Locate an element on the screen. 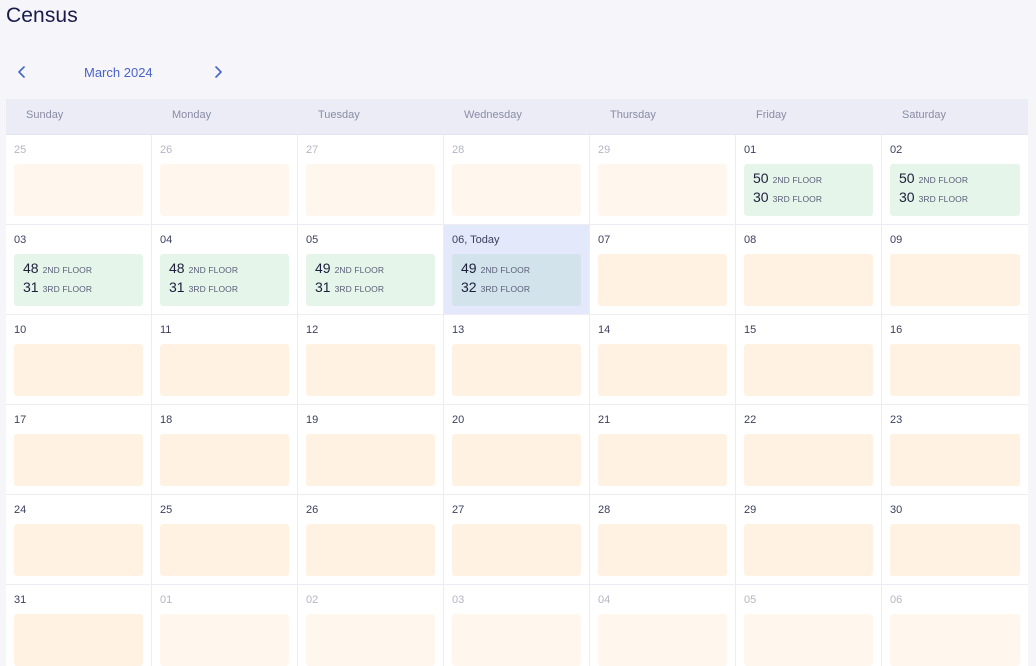  calendar-day: 04 48 2ND FLOOR 31 3RD FLOOR is located at coordinates (225, 270).